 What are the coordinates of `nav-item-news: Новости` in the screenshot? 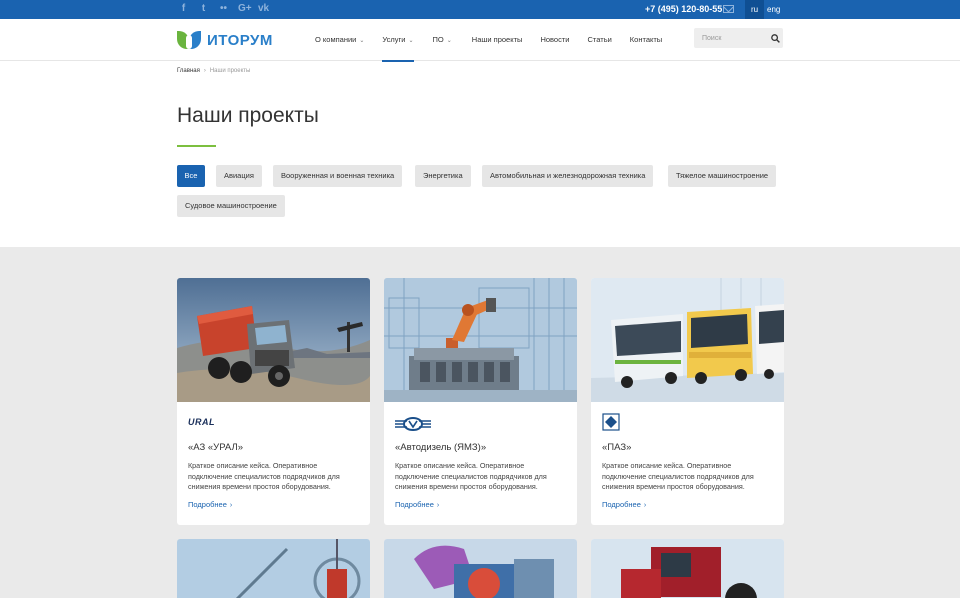 It's located at (554, 40).